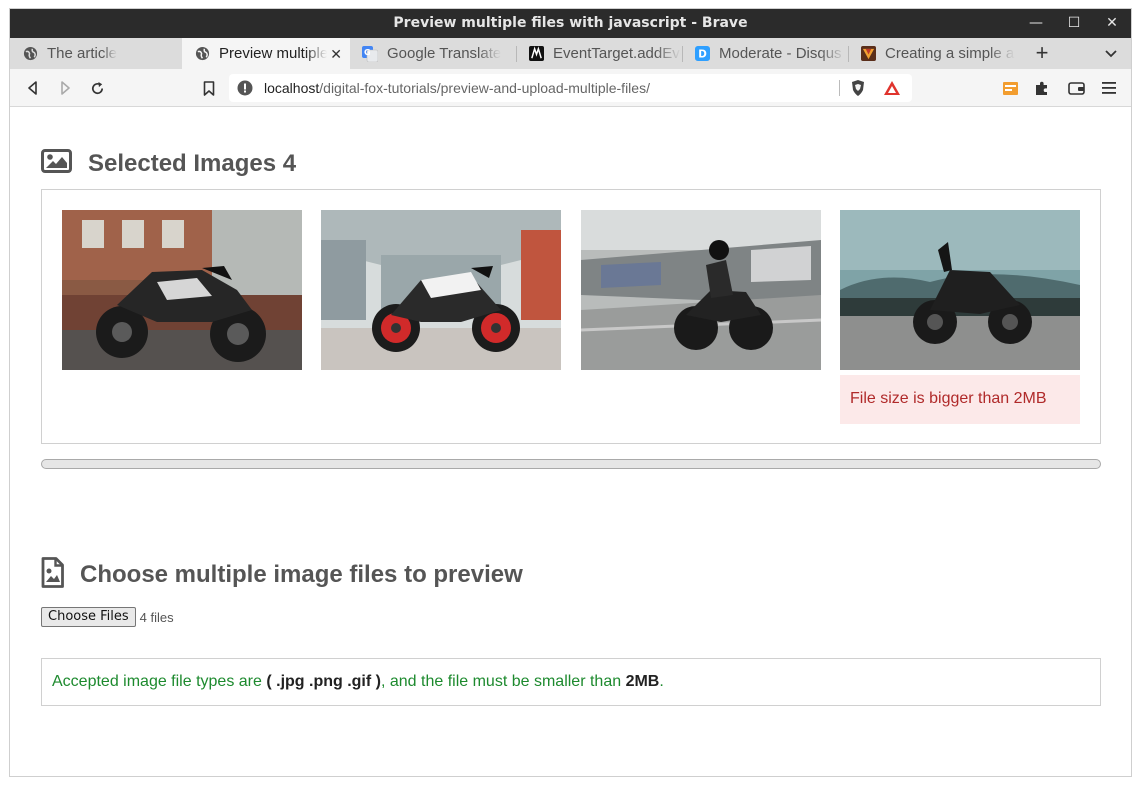 The height and width of the screenshot is (786, 1141). Describe the element at coordinates (292, 88) in the screenshot. I see `url-host: localhost` at that location.